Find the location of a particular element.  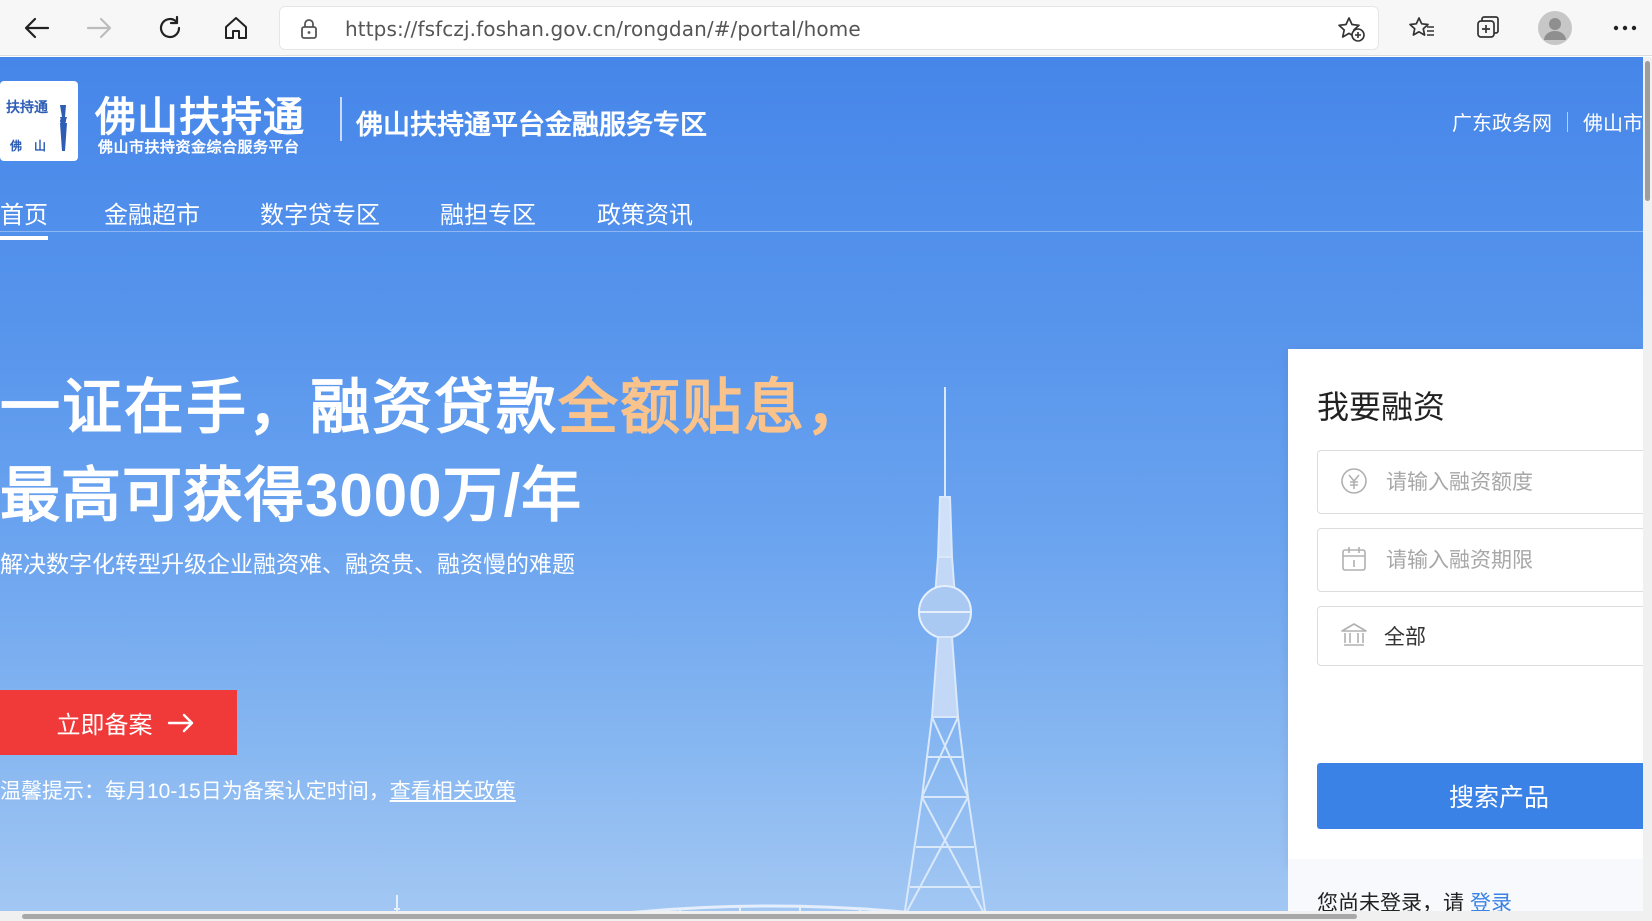

hero-headline-line2: 最高可获得3000万/年 is located at coordinates (291, 495).